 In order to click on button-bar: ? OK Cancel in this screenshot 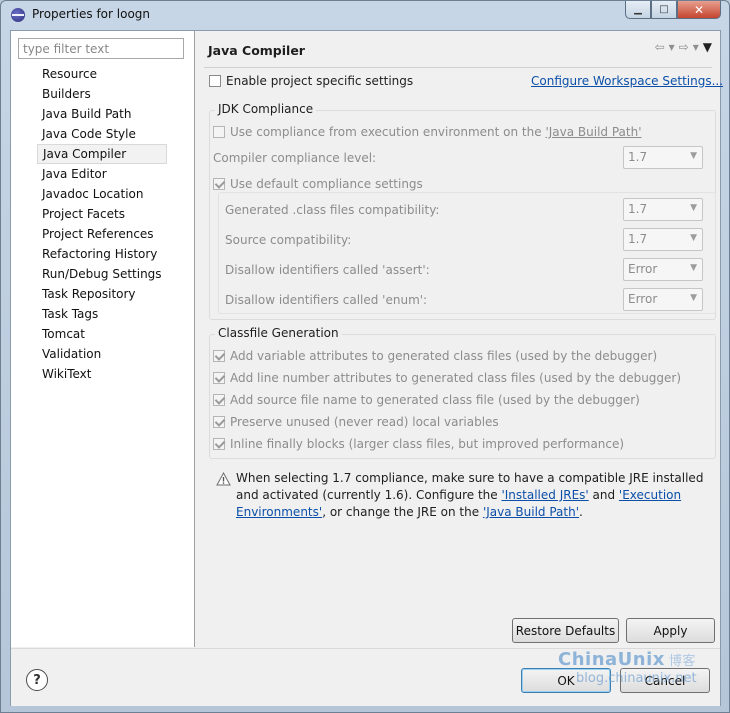, I will do `click(365, 677)`.